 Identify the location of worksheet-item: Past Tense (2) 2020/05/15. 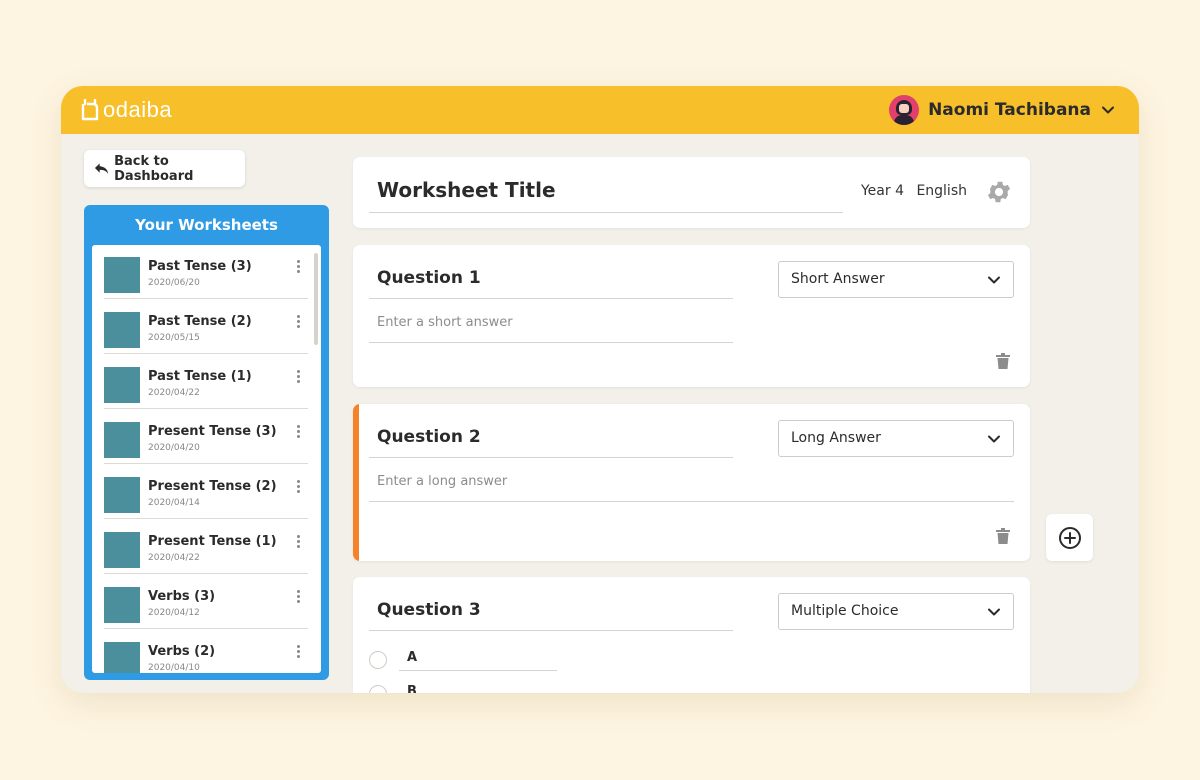
(206, 327).